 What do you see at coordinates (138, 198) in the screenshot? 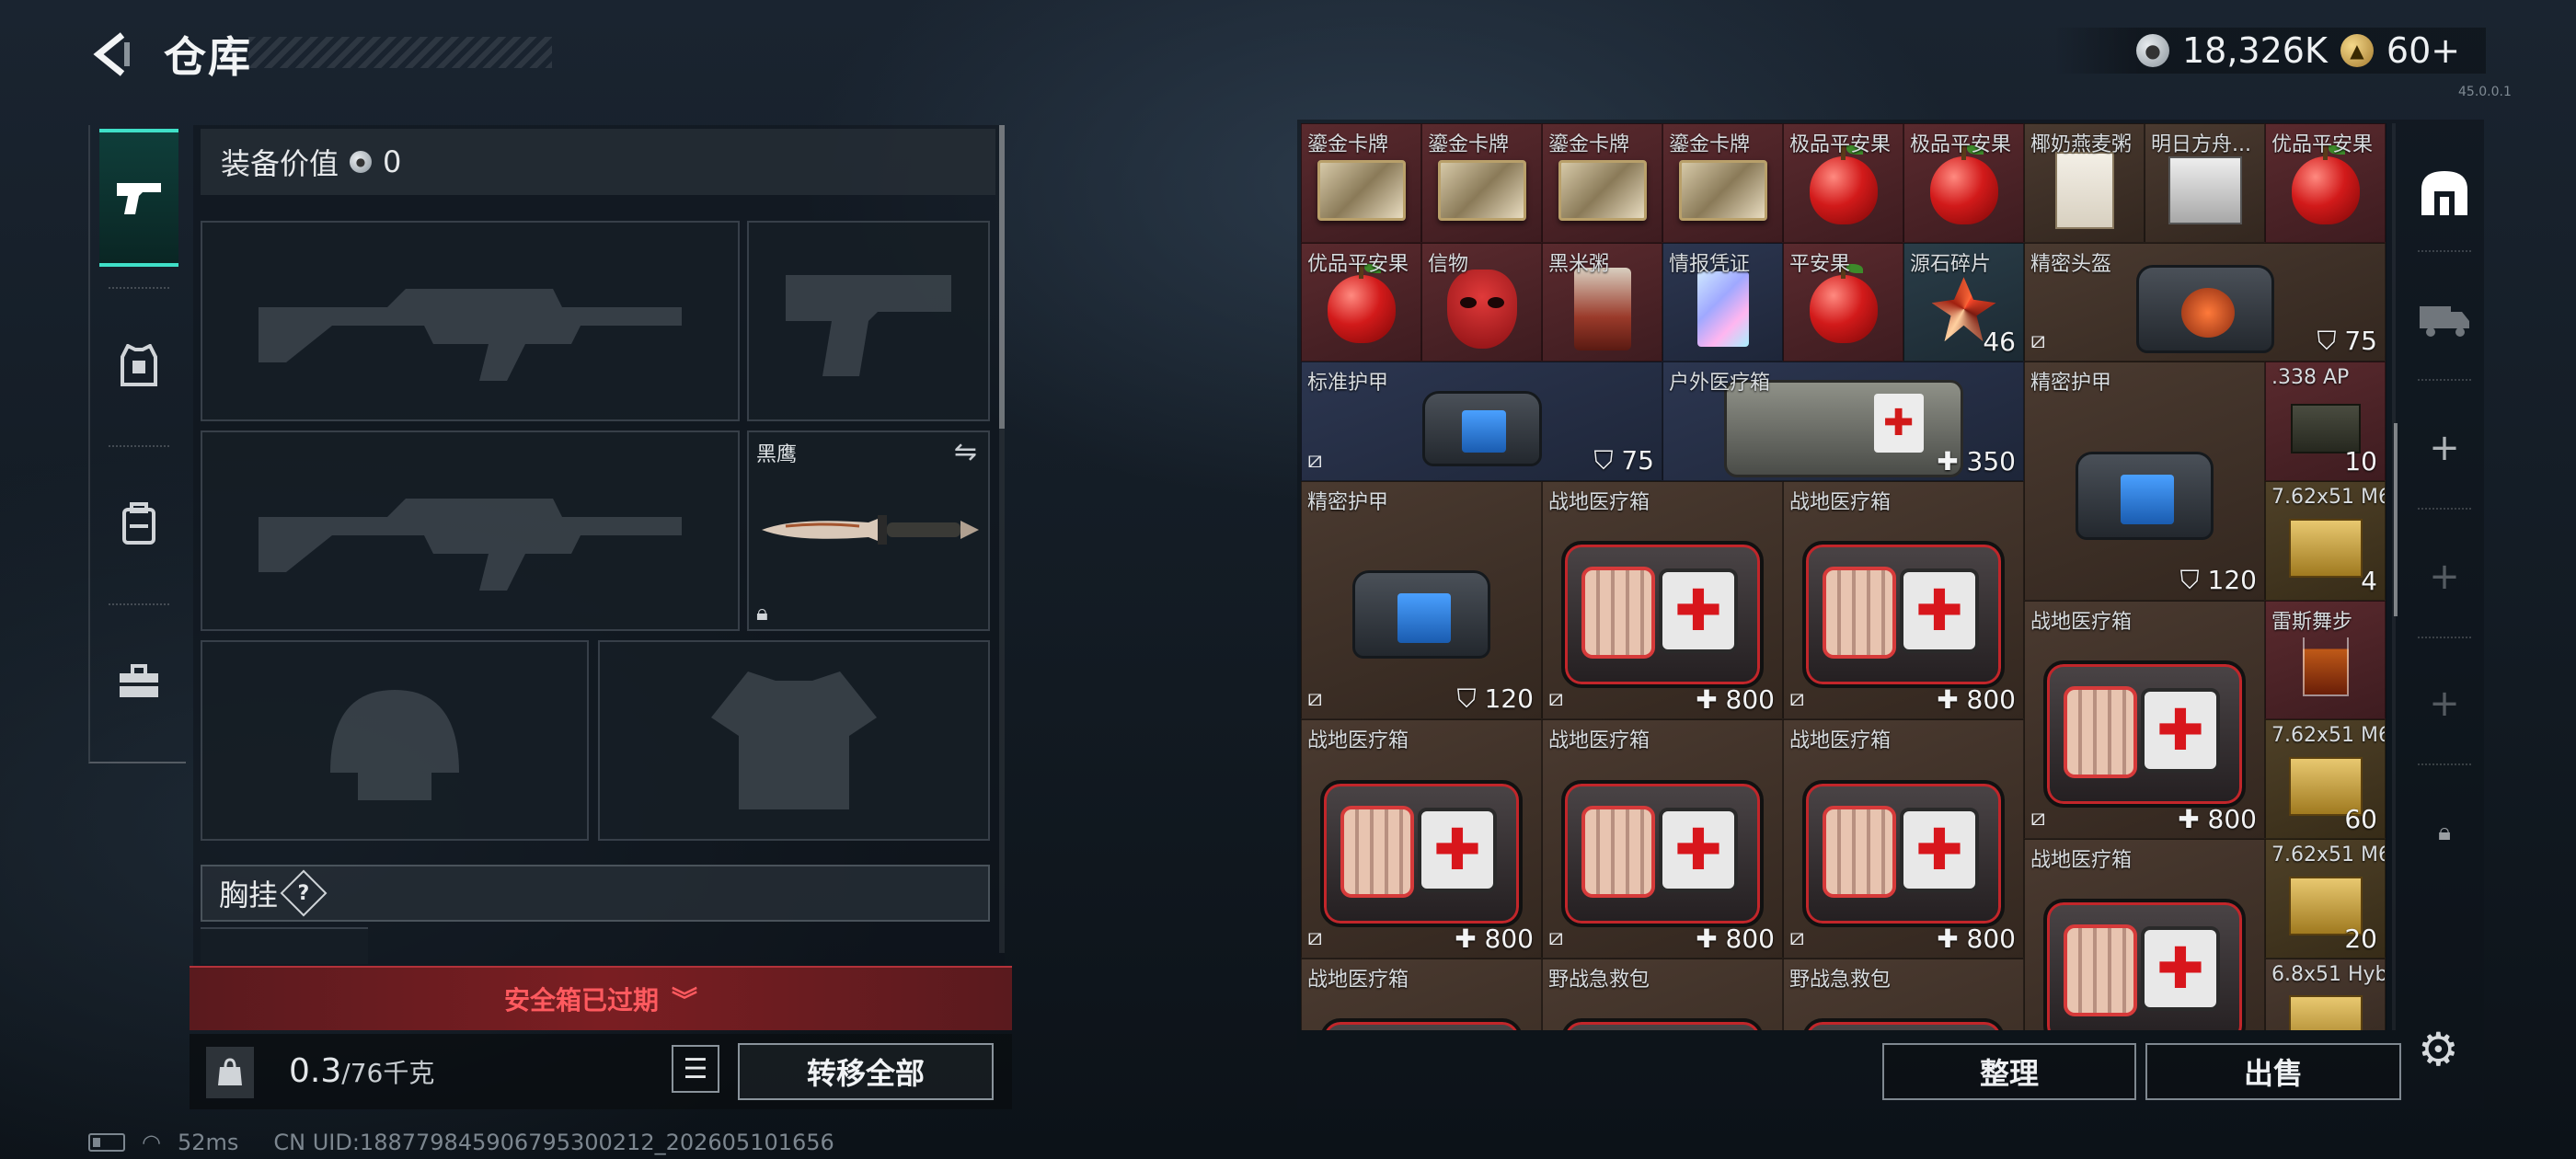
I see `nav-weapons` at bounding box center [138, 198].